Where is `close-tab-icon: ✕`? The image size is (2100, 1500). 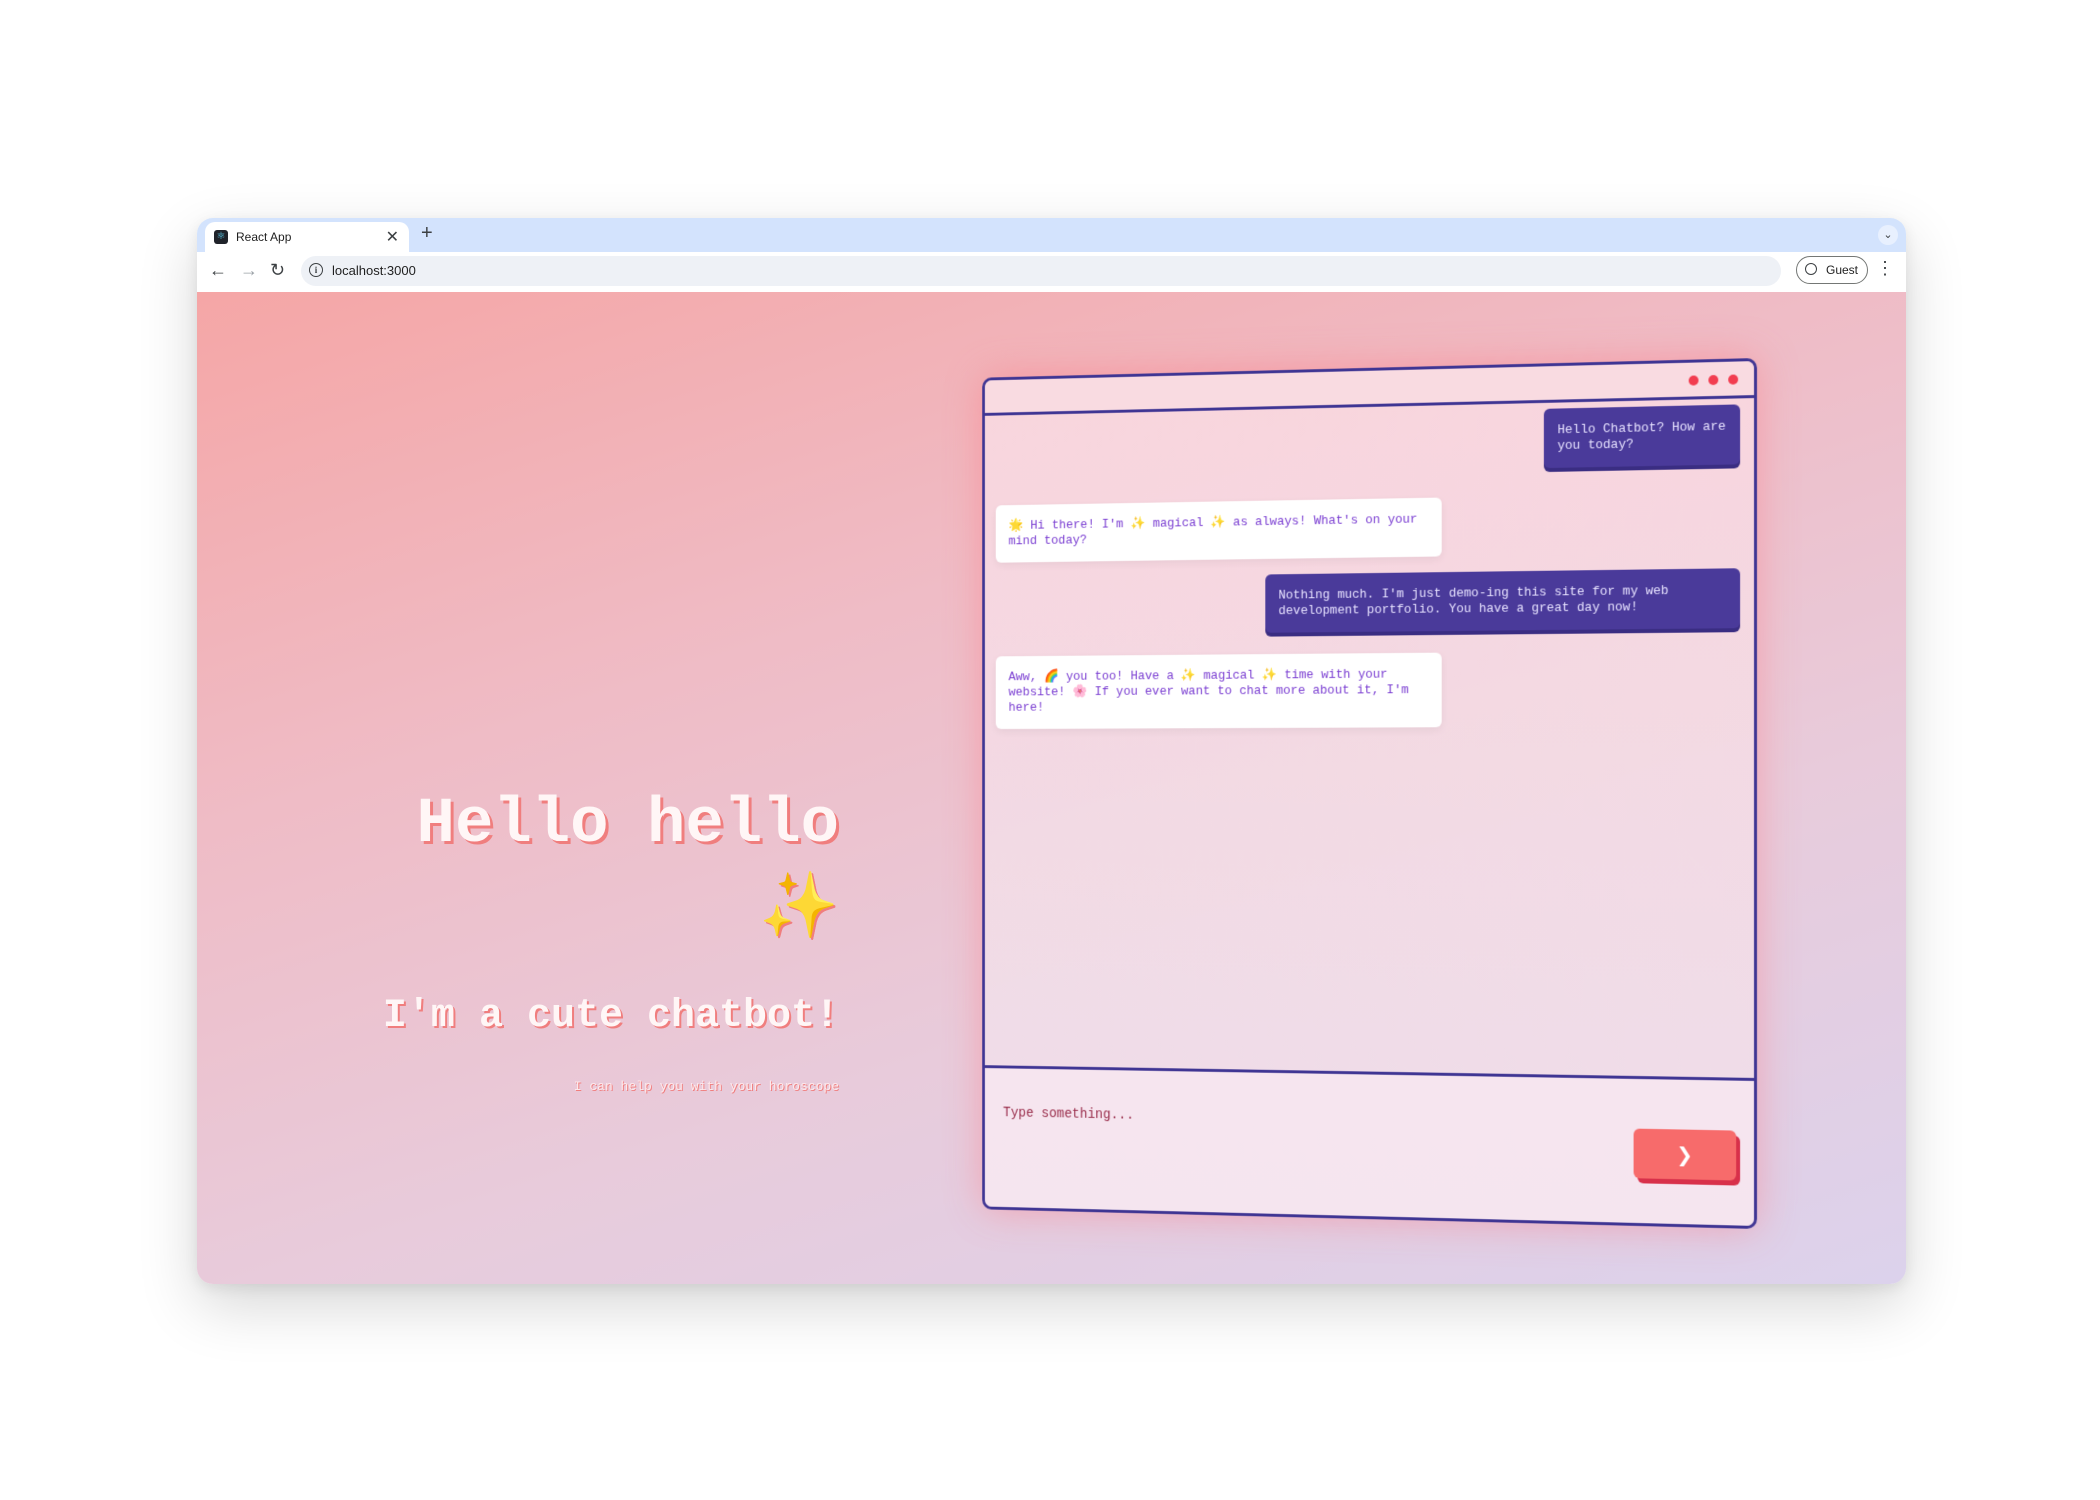 close-tab-icon: ✕ is located at coordinates (392, 237).